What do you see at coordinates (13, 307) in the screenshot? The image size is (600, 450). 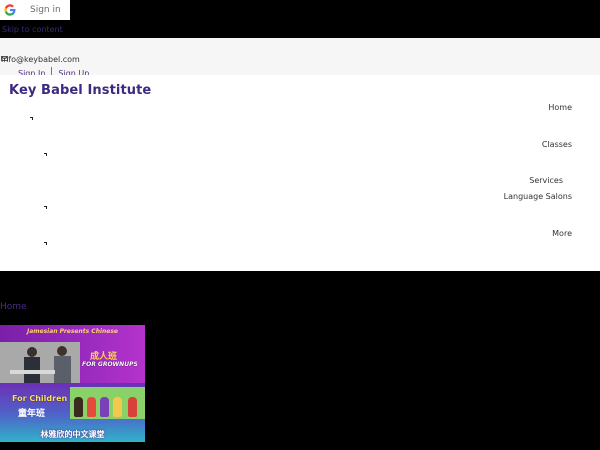 I see `breadcrumb-home: Home` at bounding box center [13, 307].